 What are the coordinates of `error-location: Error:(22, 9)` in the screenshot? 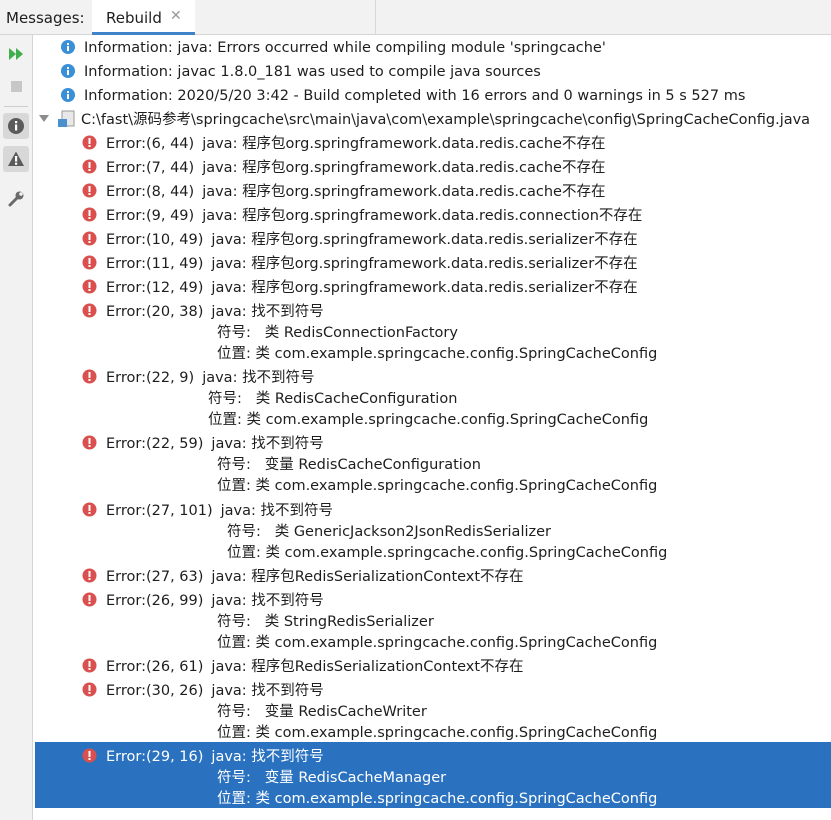 It's located at (150, 378).